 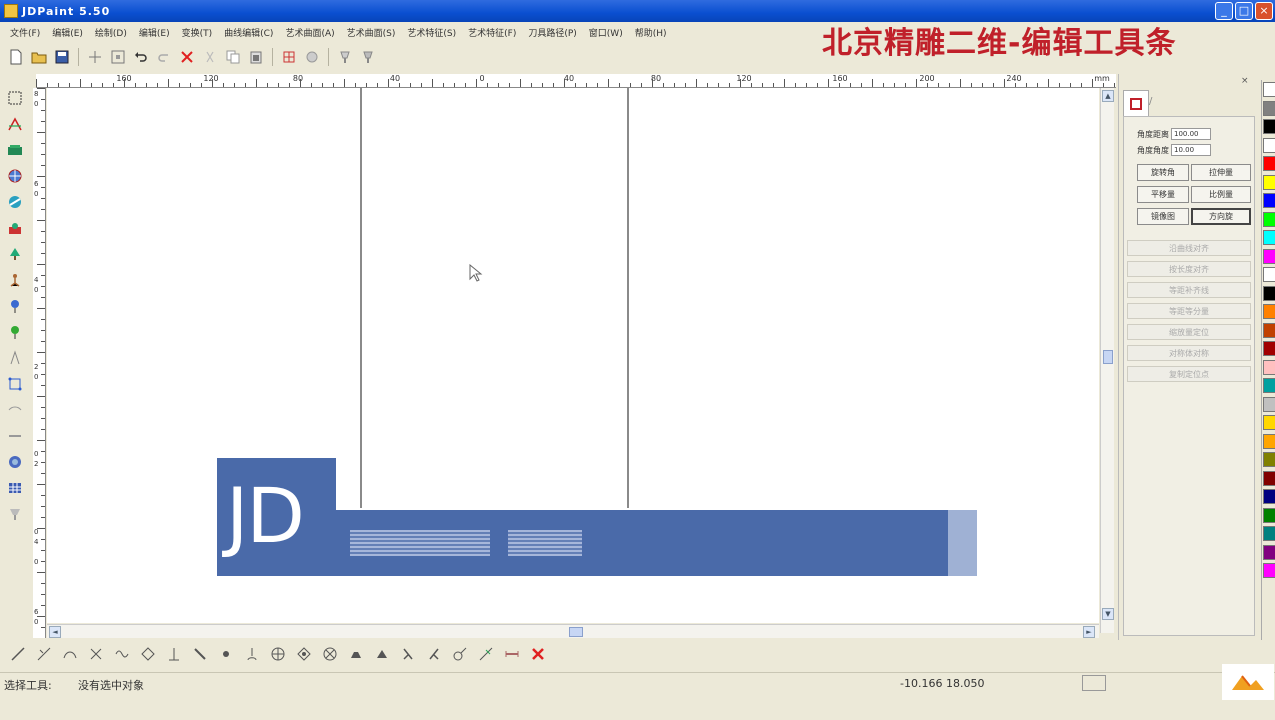 I want to click on node-a-icon, so click(x=278, y=654).